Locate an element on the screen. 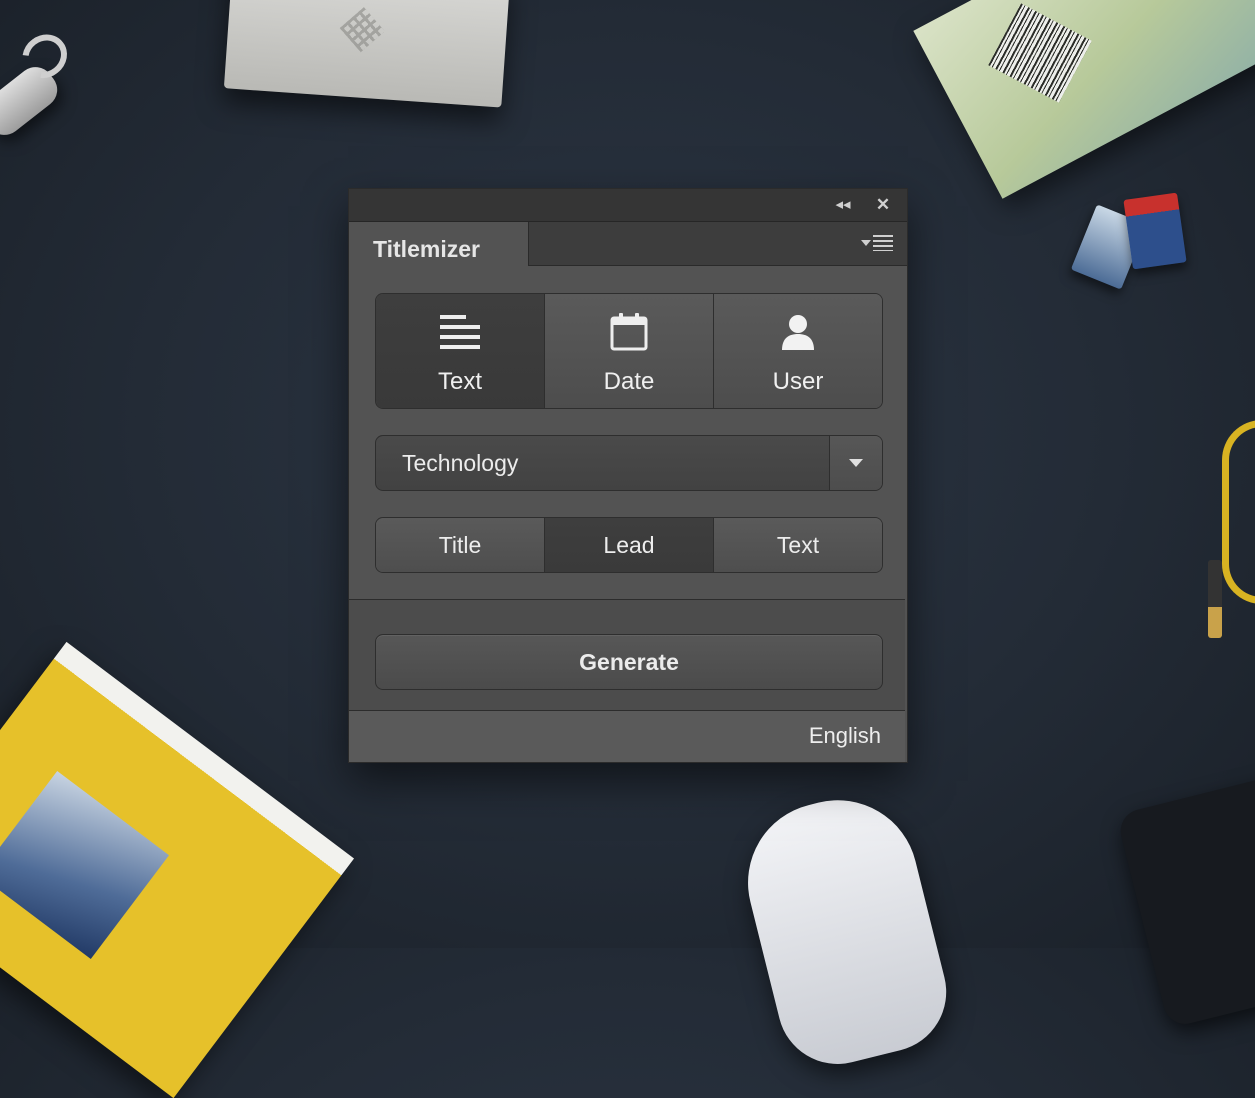 The height and width of the screenshot is (1098, 1255). field-option-text: Text is located at coordinates (798, 545).